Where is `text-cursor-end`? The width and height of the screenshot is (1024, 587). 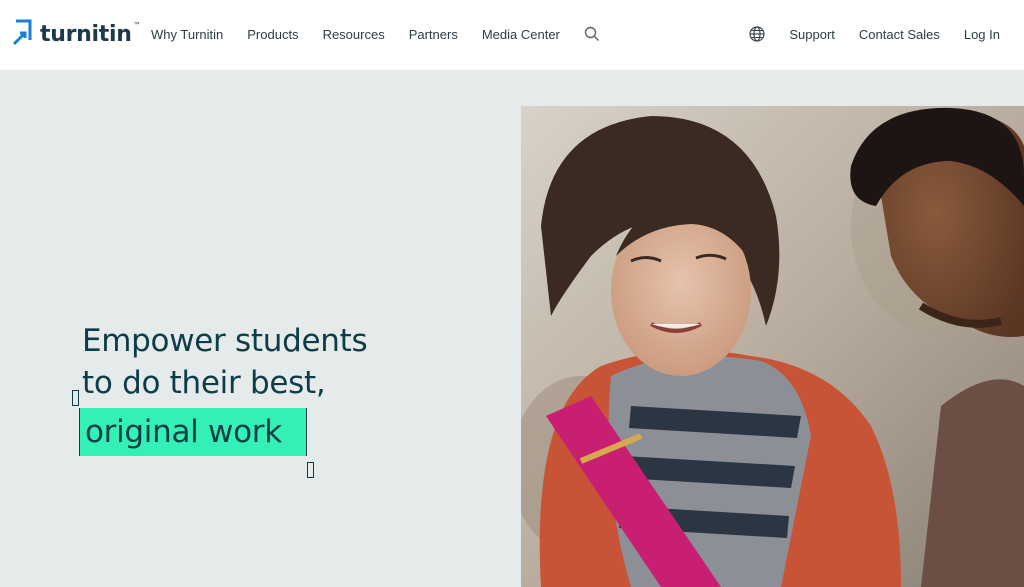 text-cursor-end is located at coordinates (310, 470).